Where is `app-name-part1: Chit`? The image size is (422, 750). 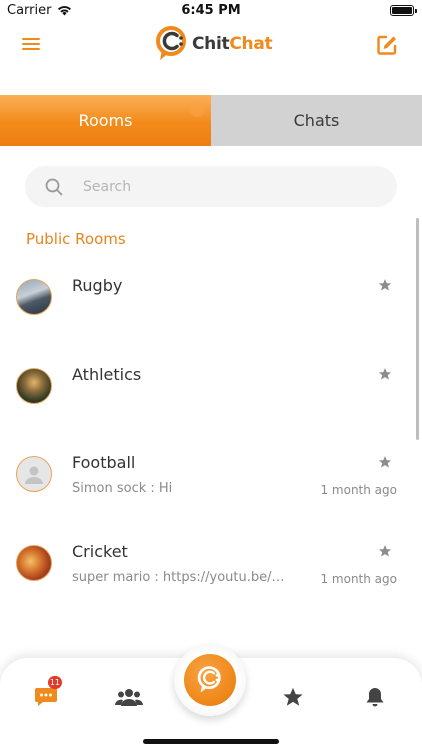 app-name-part1: Chit is located at coordinates (211, 44).